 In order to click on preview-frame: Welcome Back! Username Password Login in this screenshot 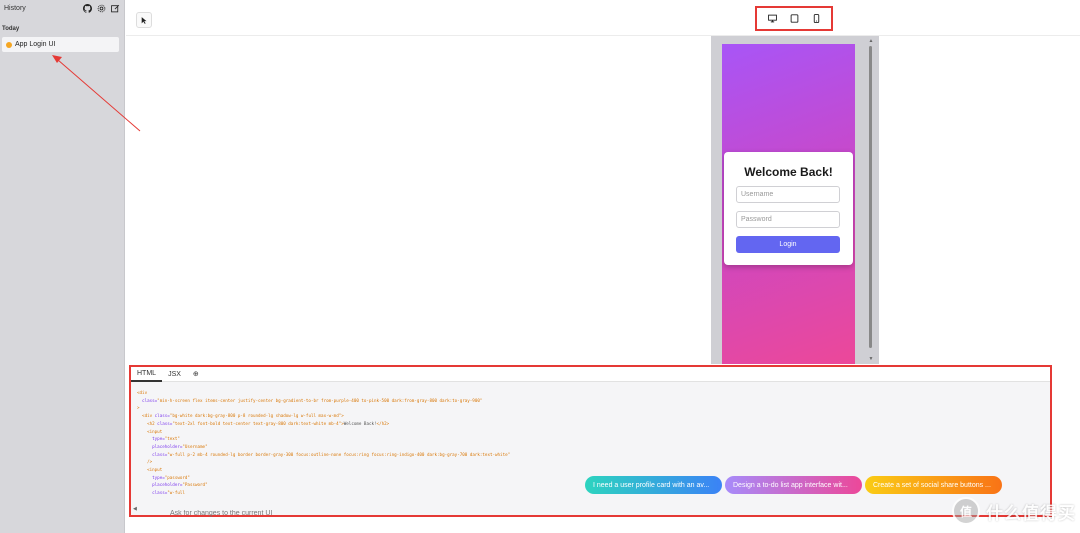, I will do `click(795, 200)`.